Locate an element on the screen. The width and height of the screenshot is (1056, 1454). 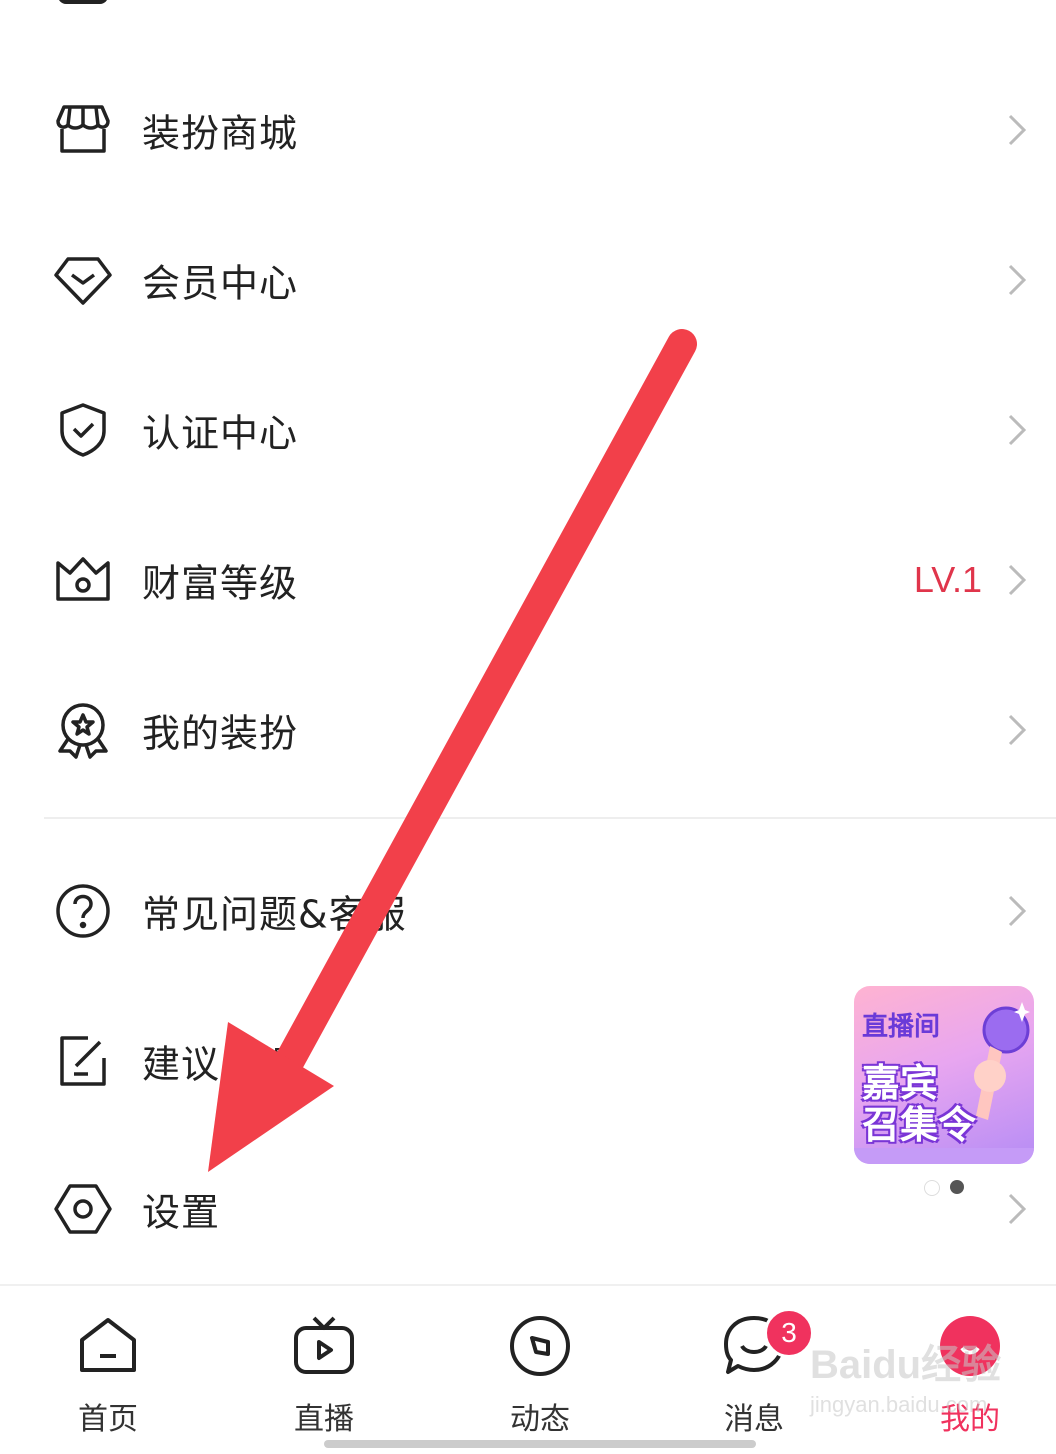
menu-item-label: 认证中心 is located at coordinates (220, 433).